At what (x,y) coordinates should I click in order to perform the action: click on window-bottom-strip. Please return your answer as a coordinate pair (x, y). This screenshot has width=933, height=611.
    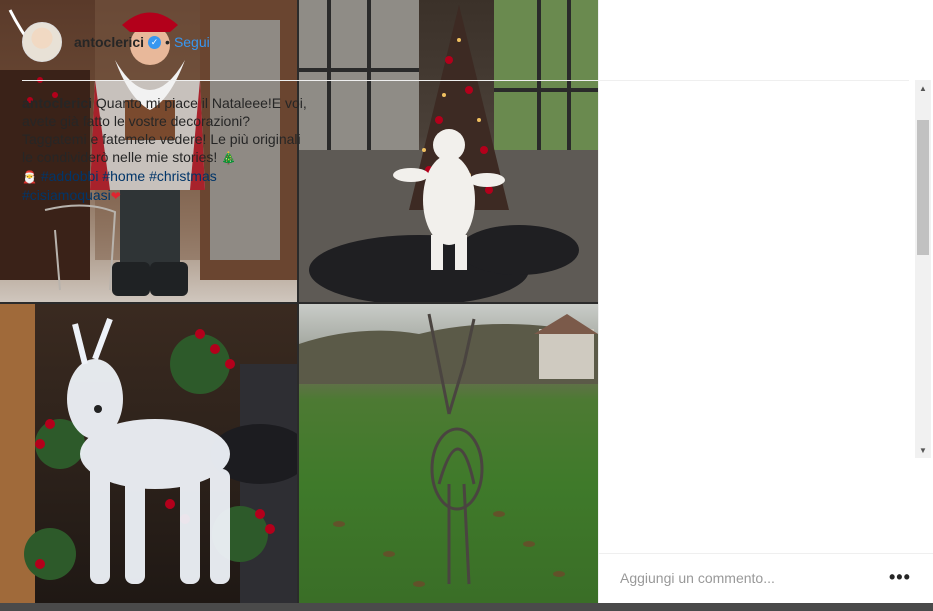
    Looking at the image, I should click on (466, 607).